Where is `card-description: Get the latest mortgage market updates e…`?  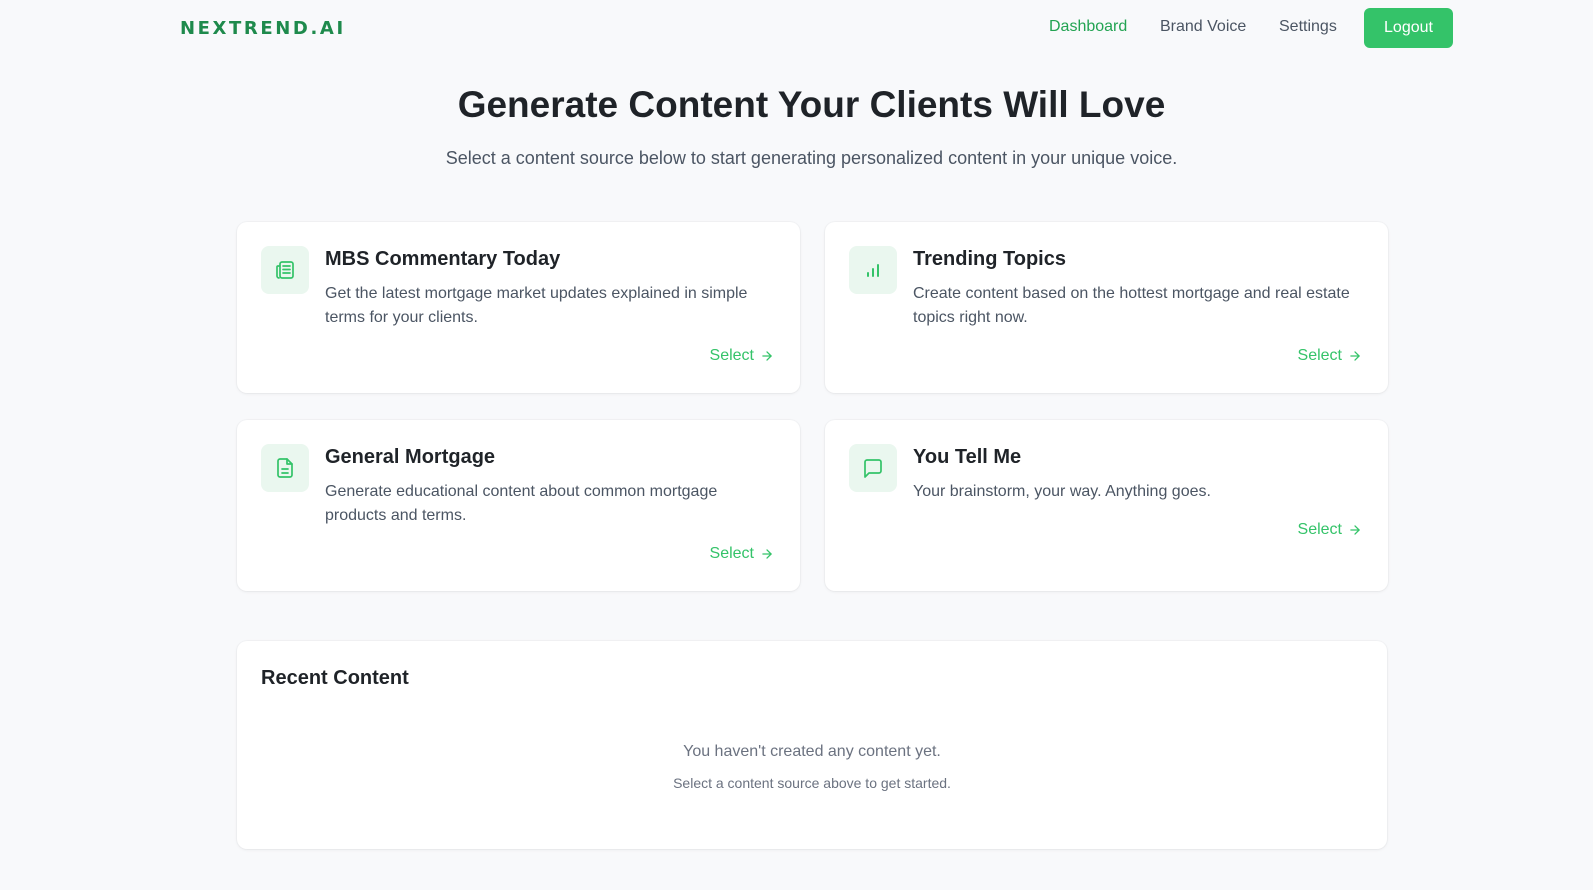 card-description: Get the latest mortgage market updates e… is located at coordinates (536, 305).